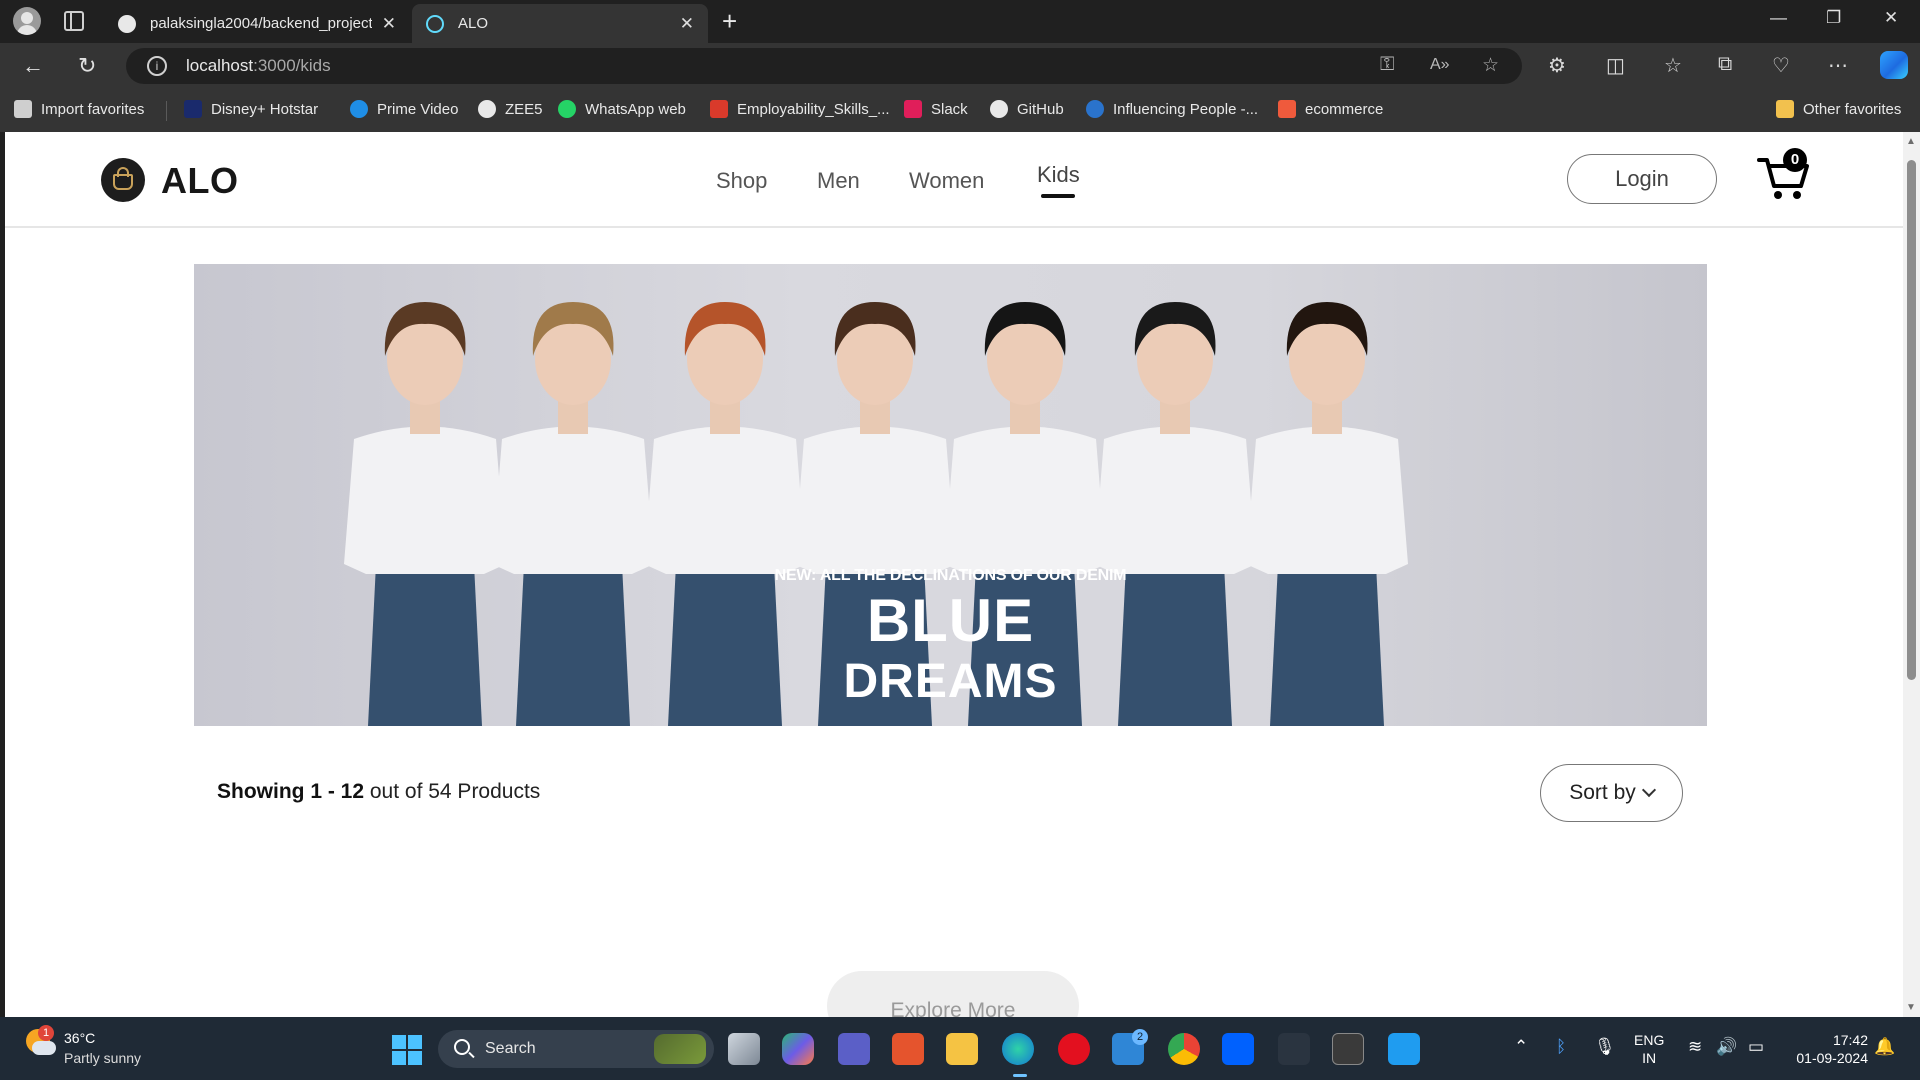 This screenshot has width=1920, height=1080. Describe the element at coordinates (157, 66) in the screenshot. I see `site-info-icon: i` at that location.